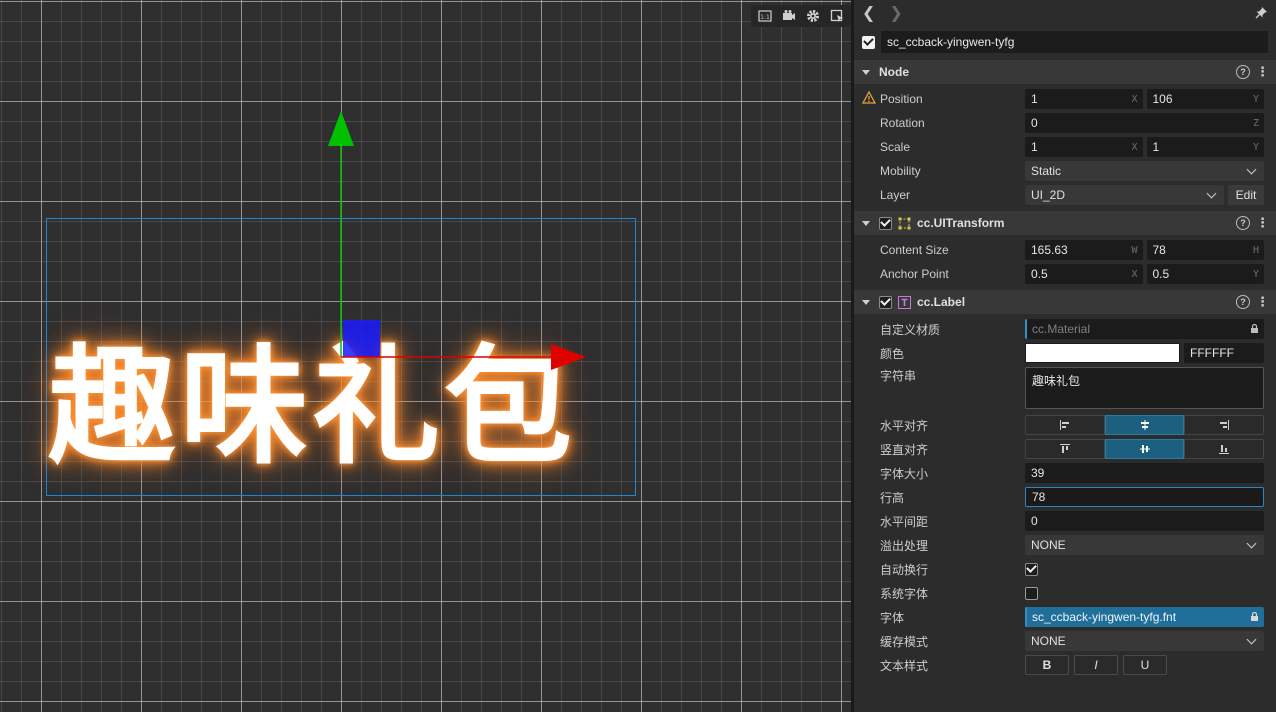 This screenshot has width=1276, height=712. Describe the element at coordinates (1084, 147) in the screenshot. I see `scale-x-field: 1X` at that location.